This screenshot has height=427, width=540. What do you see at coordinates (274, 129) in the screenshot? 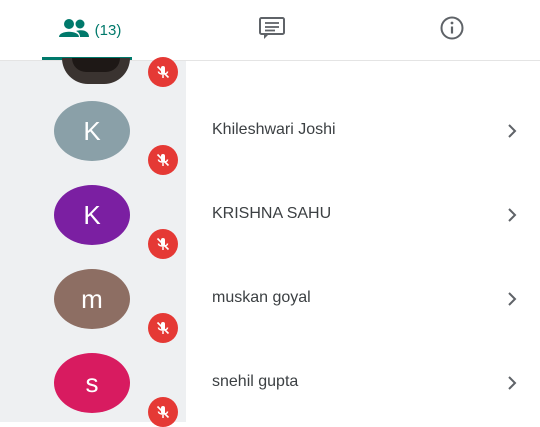
I see `participant-name: Khileshwari Joshi` at bounding box center [274, 129].